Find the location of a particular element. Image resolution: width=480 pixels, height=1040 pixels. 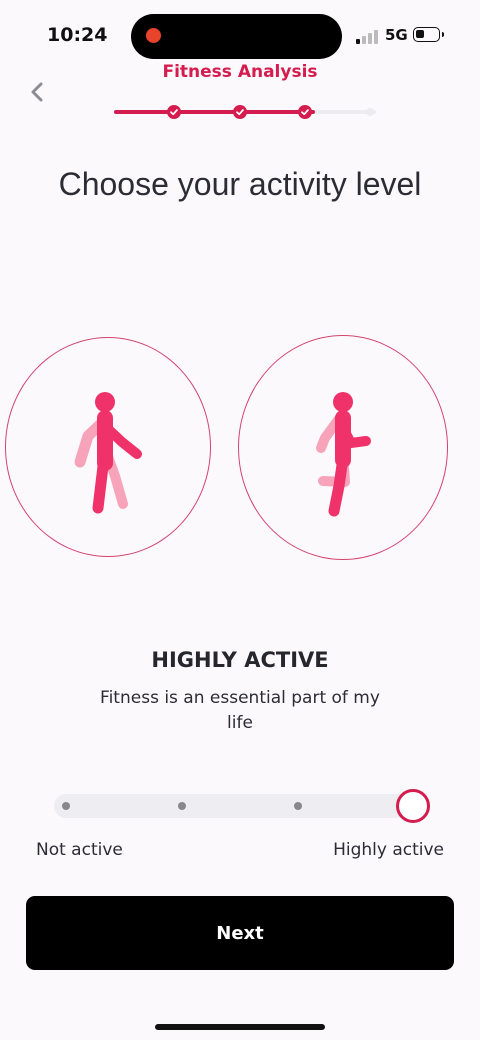

dynamic-island is located at coordinates (236, 36).